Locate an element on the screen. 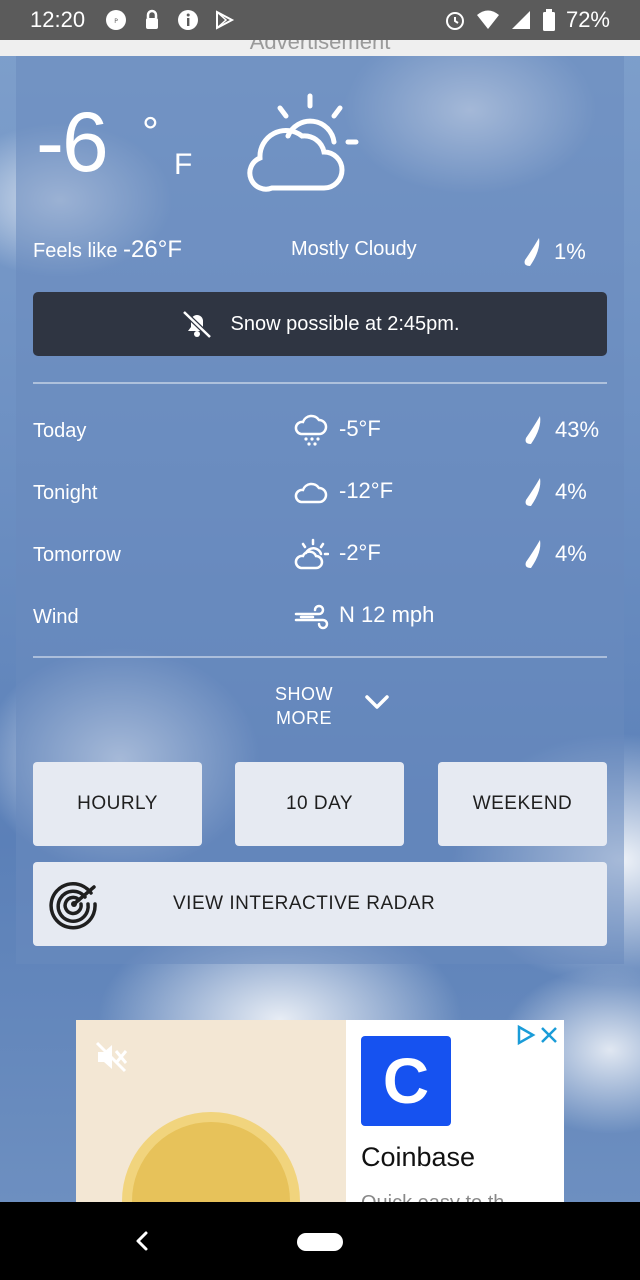 Image resolution: width=640 pixels, height=1280 pixels. forecast-row-tomorrow: Tomorrow -2°F 4% is located at coordinates (320, 554).